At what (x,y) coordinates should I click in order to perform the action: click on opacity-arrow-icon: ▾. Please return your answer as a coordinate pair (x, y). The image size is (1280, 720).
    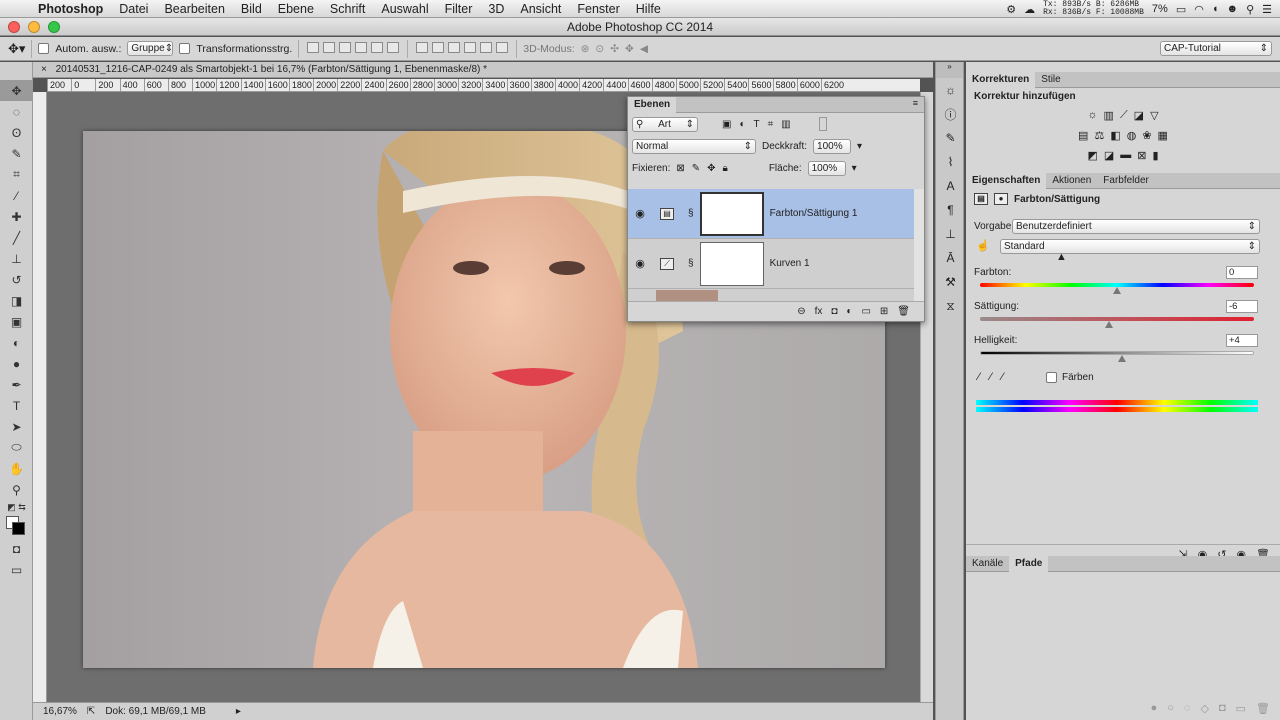
    Looking at the image, I should click on (859, 146).